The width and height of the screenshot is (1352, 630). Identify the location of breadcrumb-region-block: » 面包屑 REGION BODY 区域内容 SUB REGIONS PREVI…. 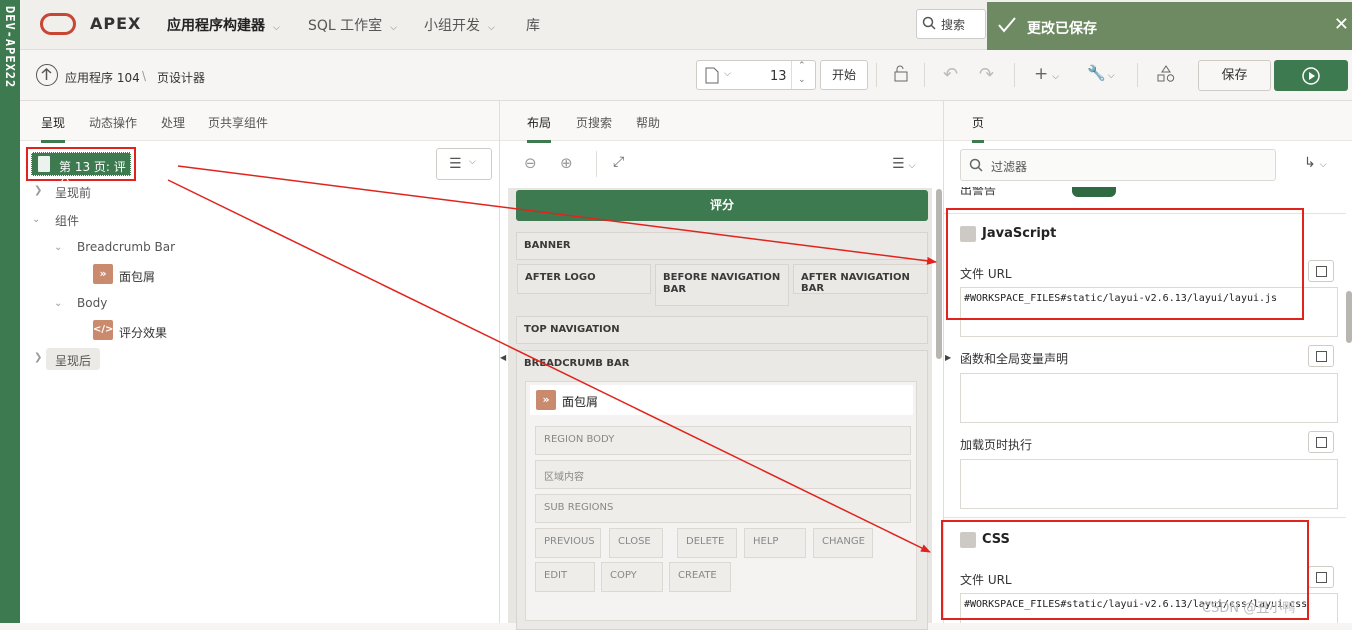
(721, 501).